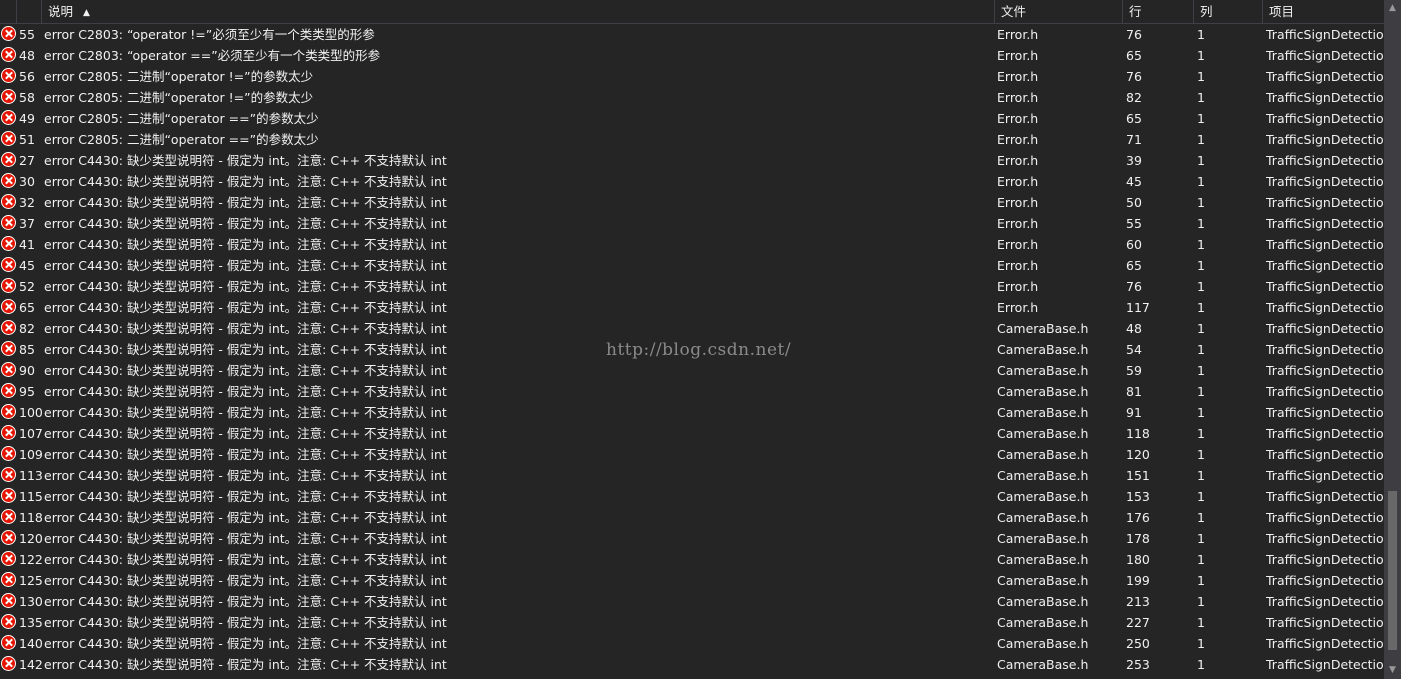 This screenshot has width=1401, height=679. Describe the element at coordinates (1157, 11) in the screenshot. I see `header-line: 行` at that location.